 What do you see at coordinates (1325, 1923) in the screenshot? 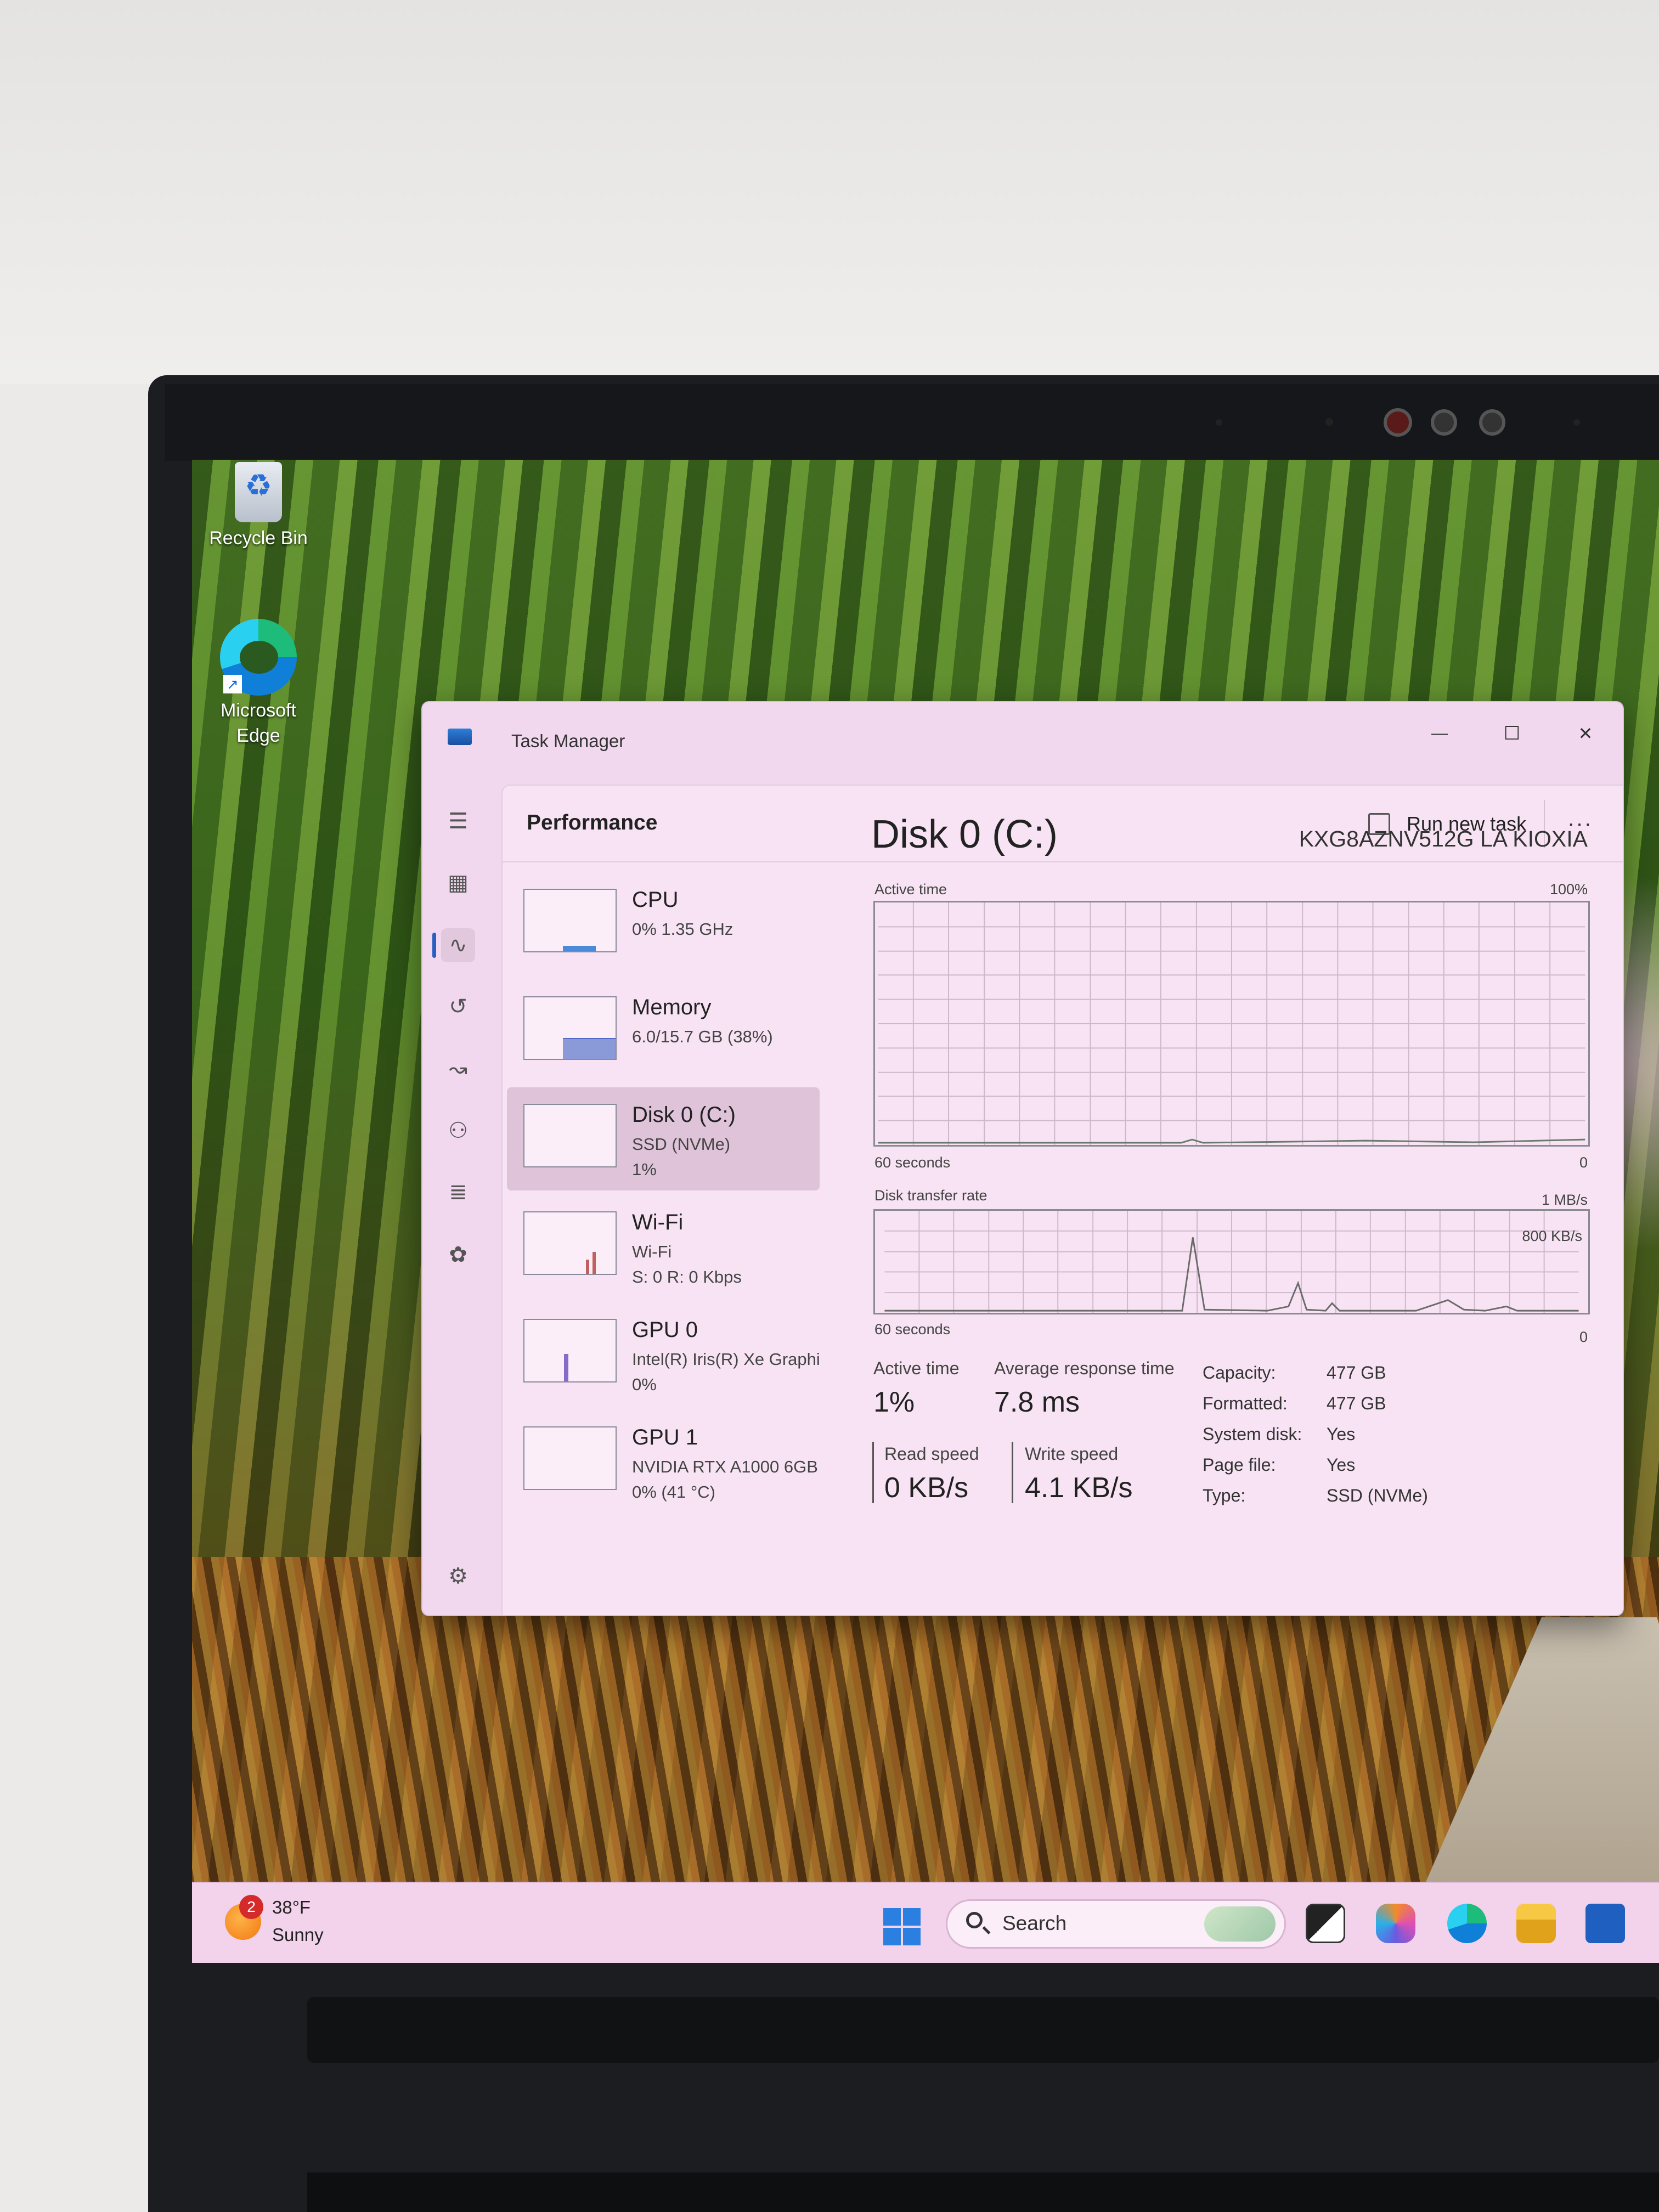
I see `task-view-icon` at bounding box center [1325, 1923].